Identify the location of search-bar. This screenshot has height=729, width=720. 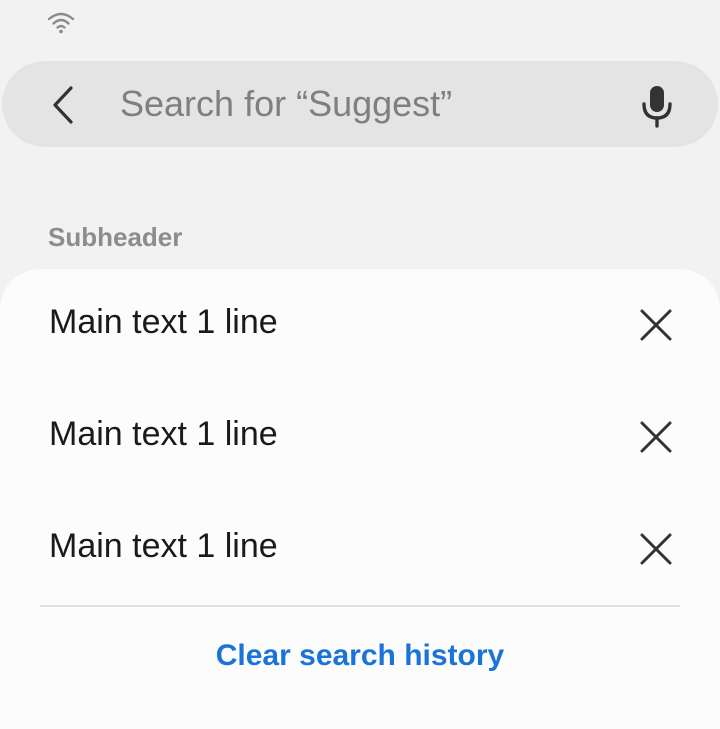
(360, 104).